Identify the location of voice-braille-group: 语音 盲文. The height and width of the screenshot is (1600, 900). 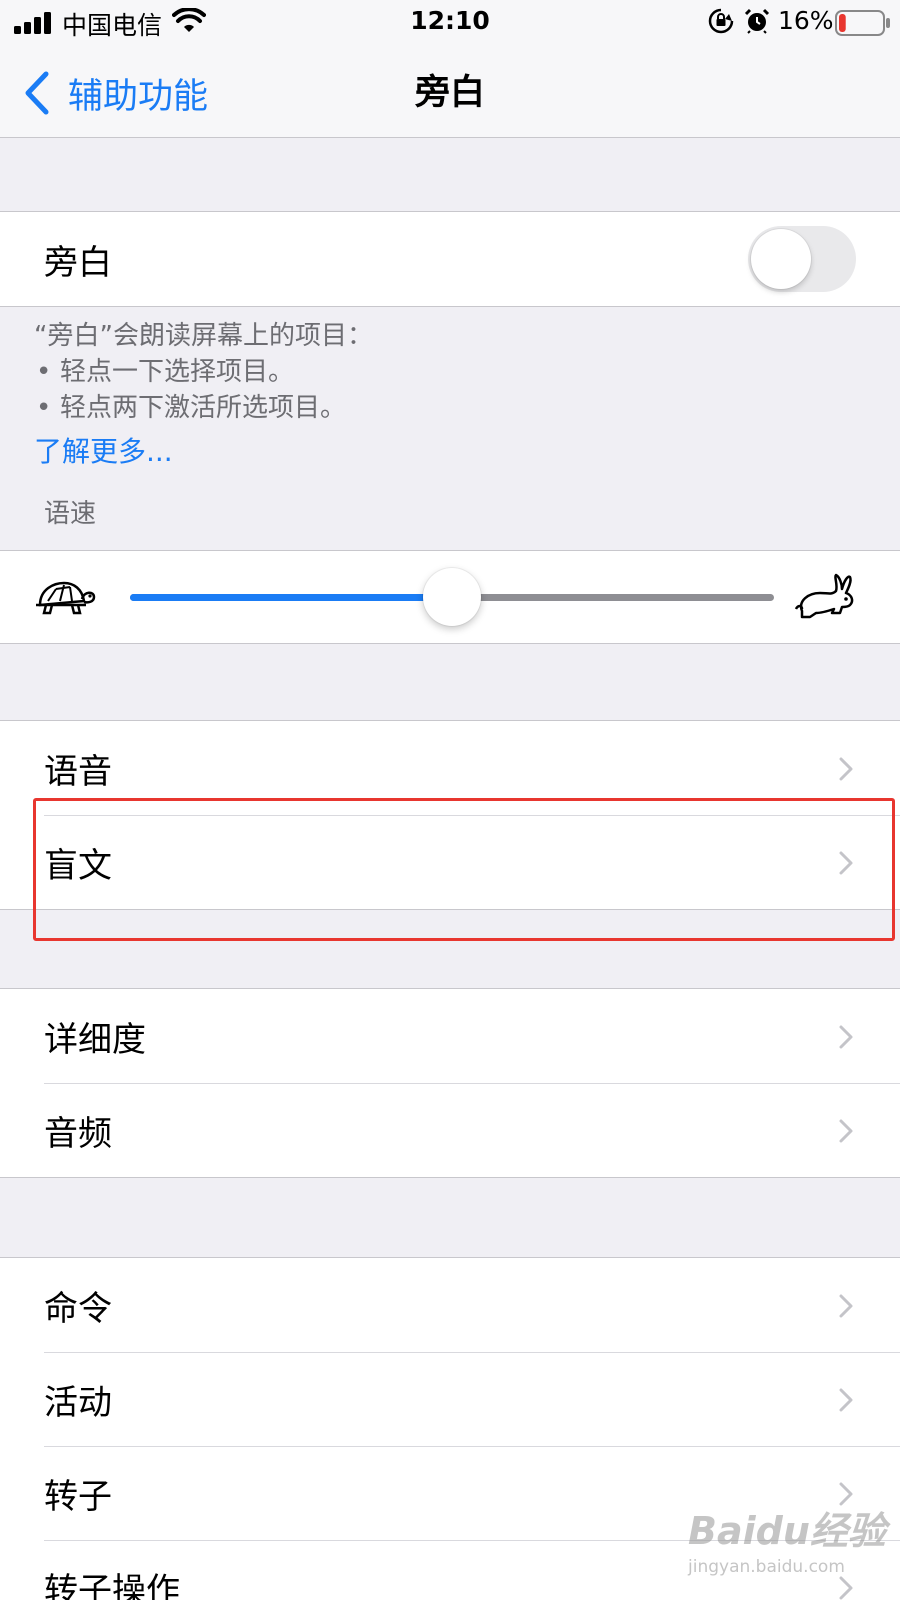
(450, 815).